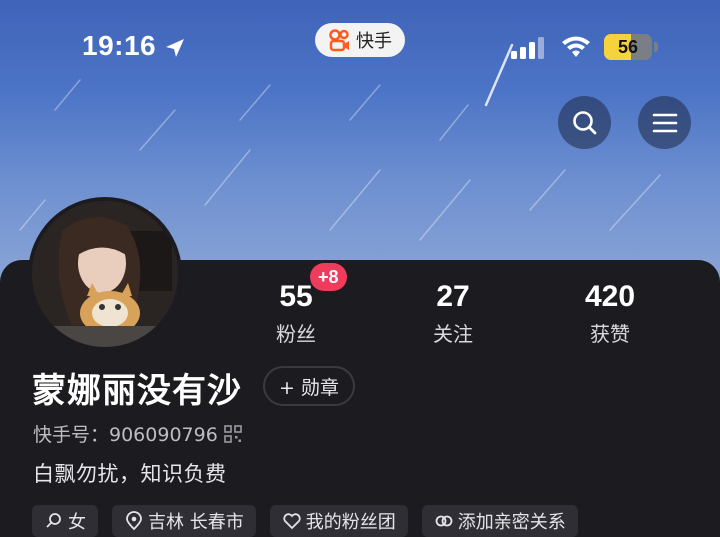 This screenshot has width=720, height=537. Describe the element at coordinates (576, 46) in the screenshot. I see `wifi-icon` at that location.